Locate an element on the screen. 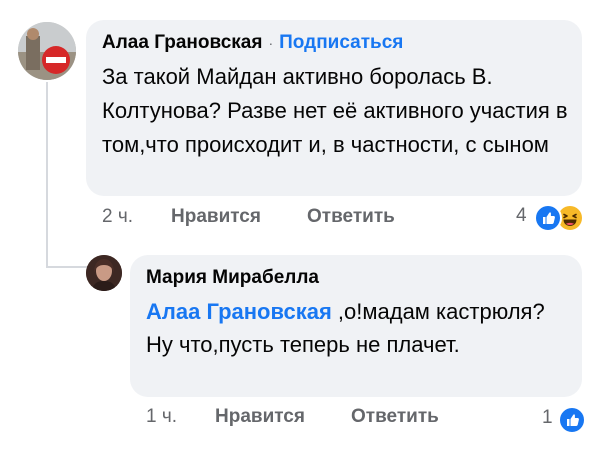 Image resolution: width=600 pixels, height=450 pixels. reaction-summary: 1 is located at coordinates (562, 419).